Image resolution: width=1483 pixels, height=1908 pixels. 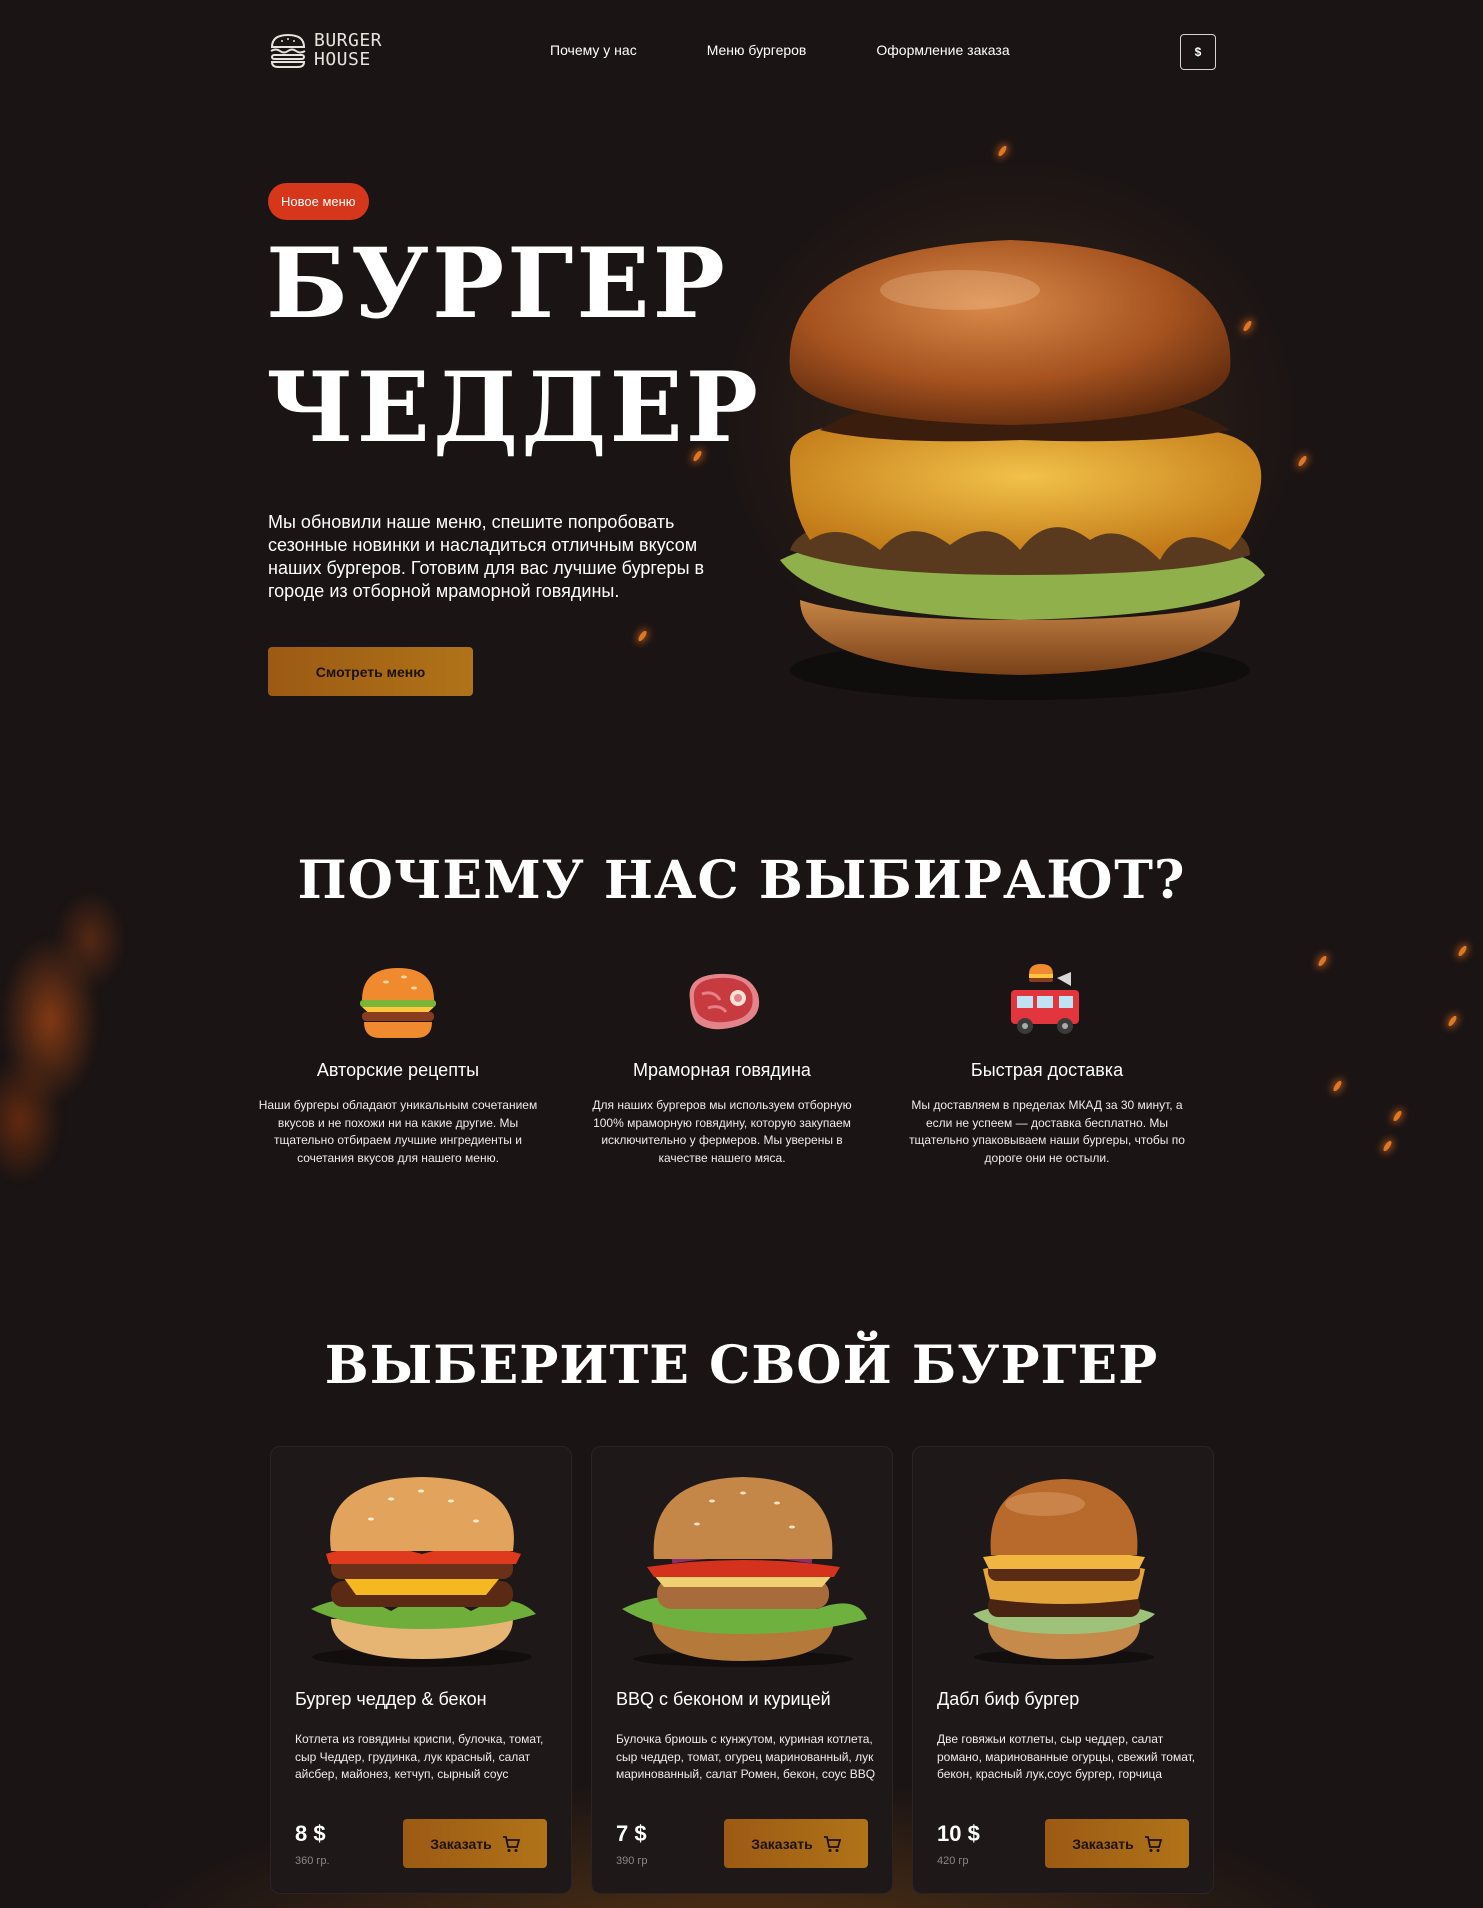 What do you see at coordinates (593, 50) in the screenshot?
I see `nav-link-why: Почему у нас` at bounding box center [593, 50].